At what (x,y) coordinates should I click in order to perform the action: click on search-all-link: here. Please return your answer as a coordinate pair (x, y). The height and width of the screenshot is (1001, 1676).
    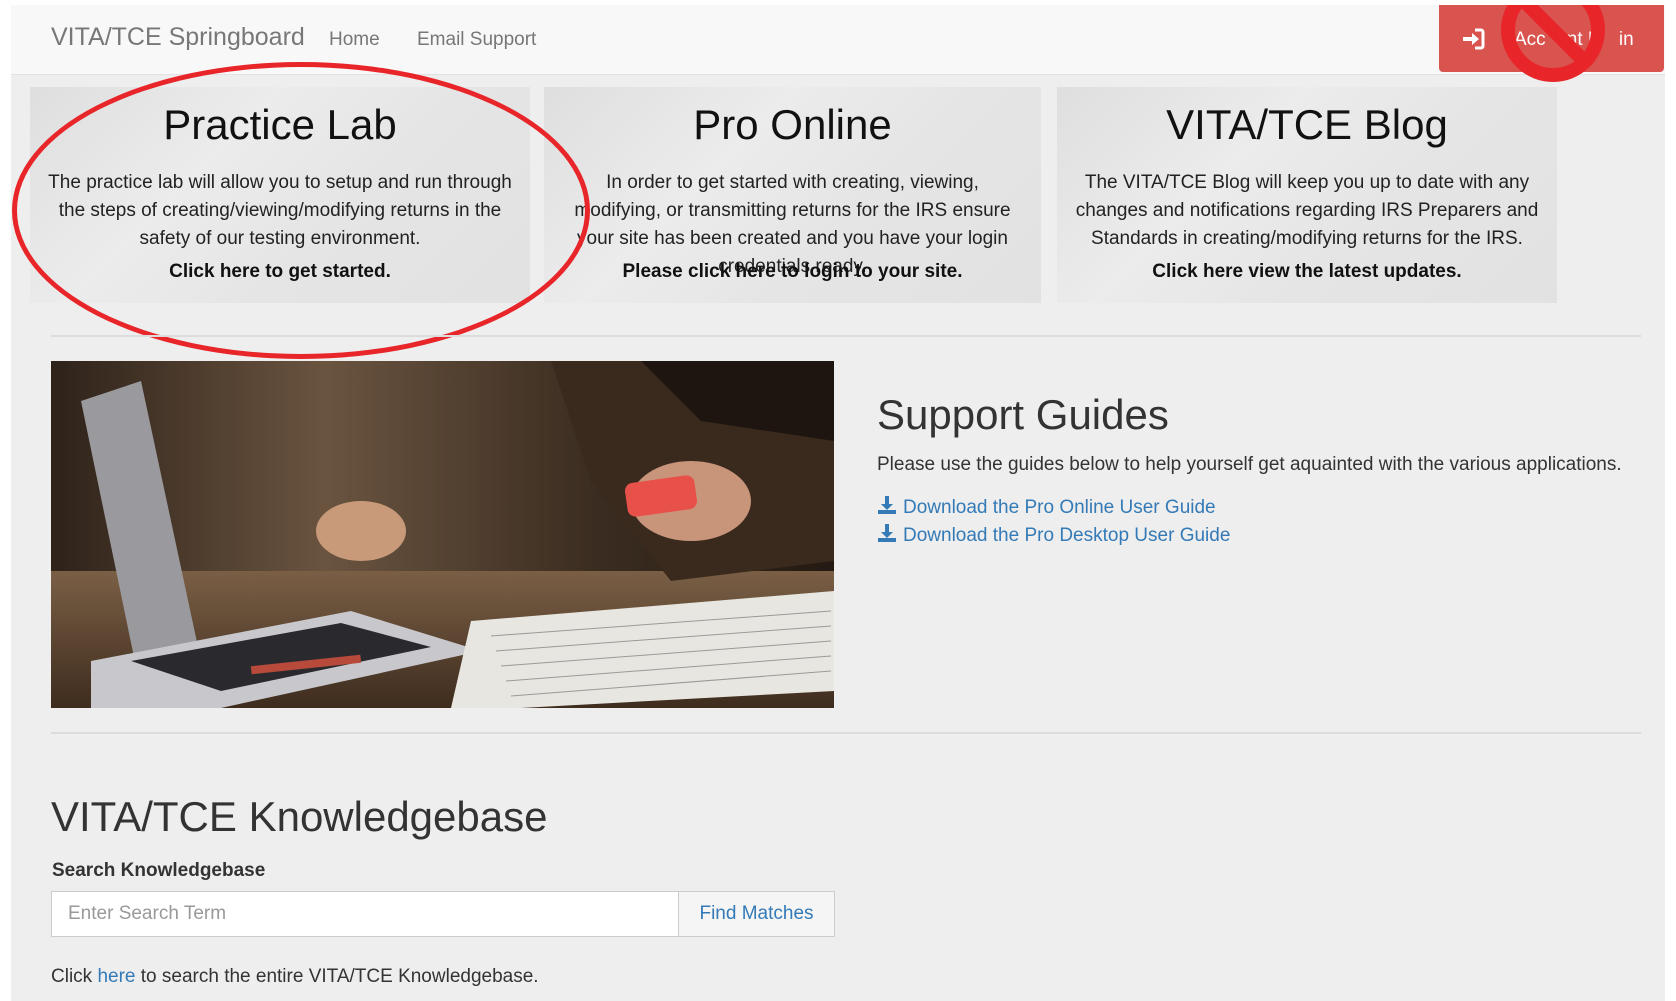
    Looking at the image, I should click on (116, 976).